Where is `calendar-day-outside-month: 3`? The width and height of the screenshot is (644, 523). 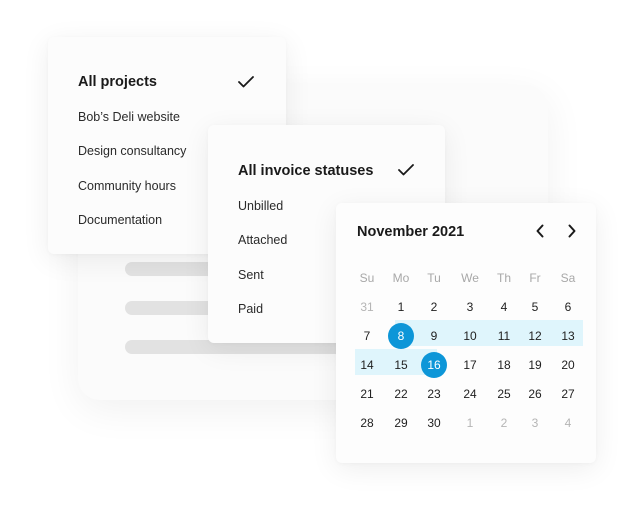
calendar-day-outside-month: 3 is located at coordinates (535, 423).